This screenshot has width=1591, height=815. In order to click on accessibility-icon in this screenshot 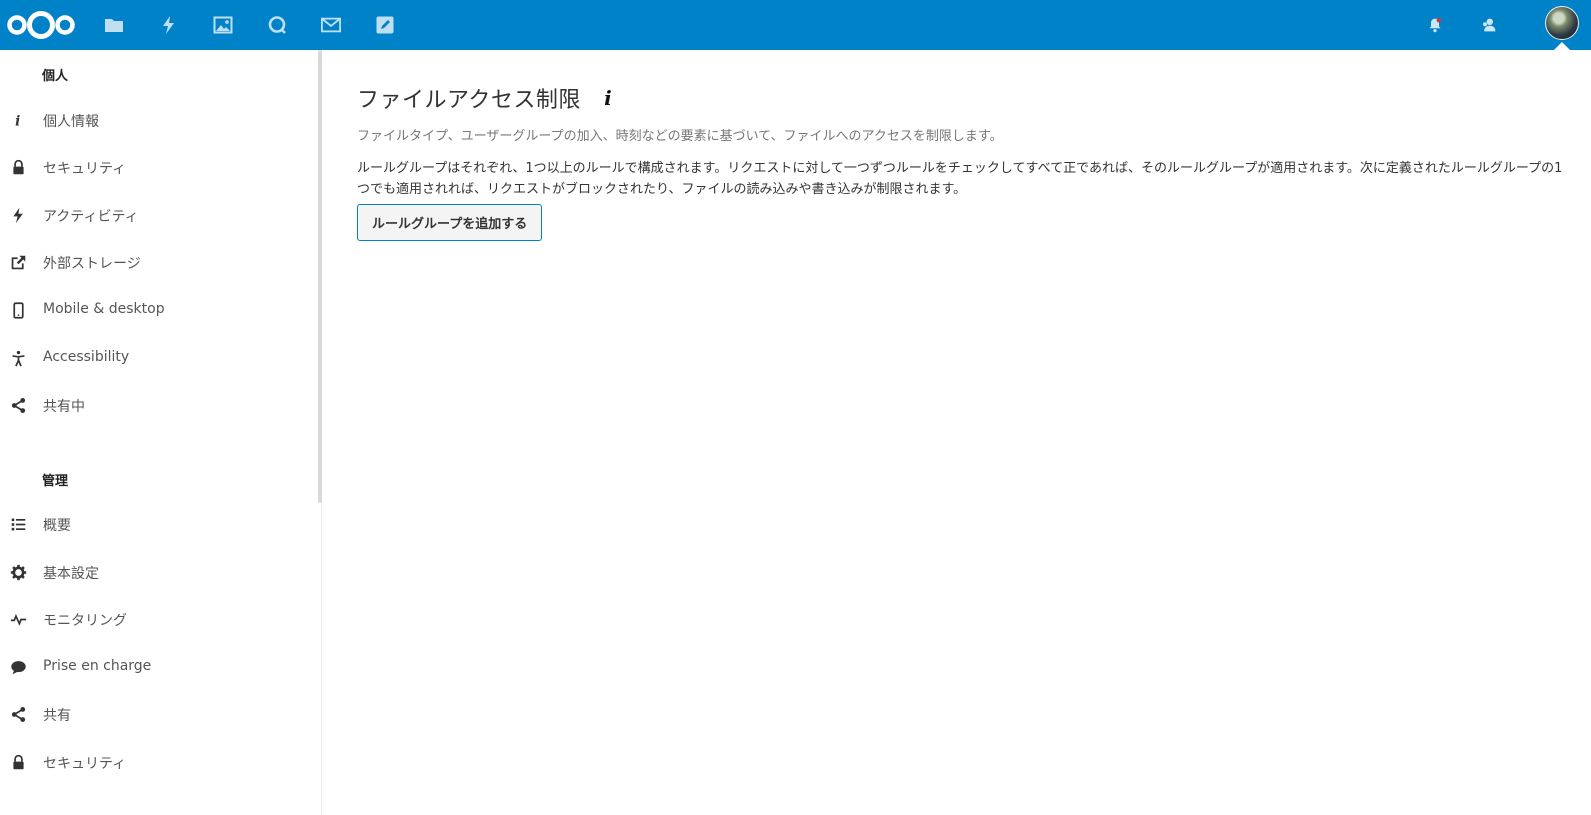, I will do `click(18, 358)`.